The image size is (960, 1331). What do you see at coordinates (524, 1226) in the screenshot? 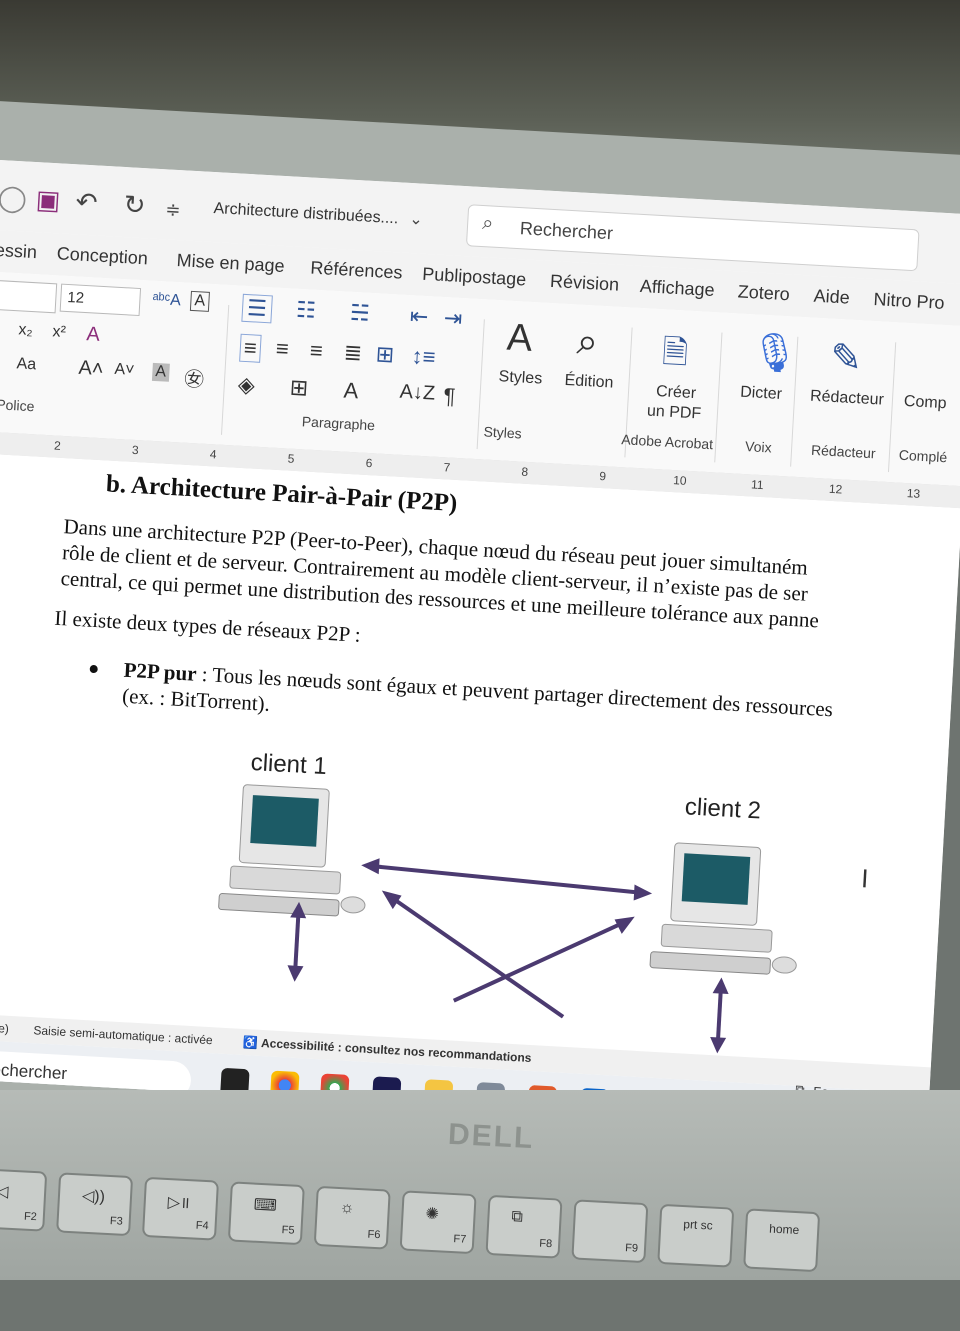
I see `key-f8: ⧉ F8` at bounding box center [524, 1226].